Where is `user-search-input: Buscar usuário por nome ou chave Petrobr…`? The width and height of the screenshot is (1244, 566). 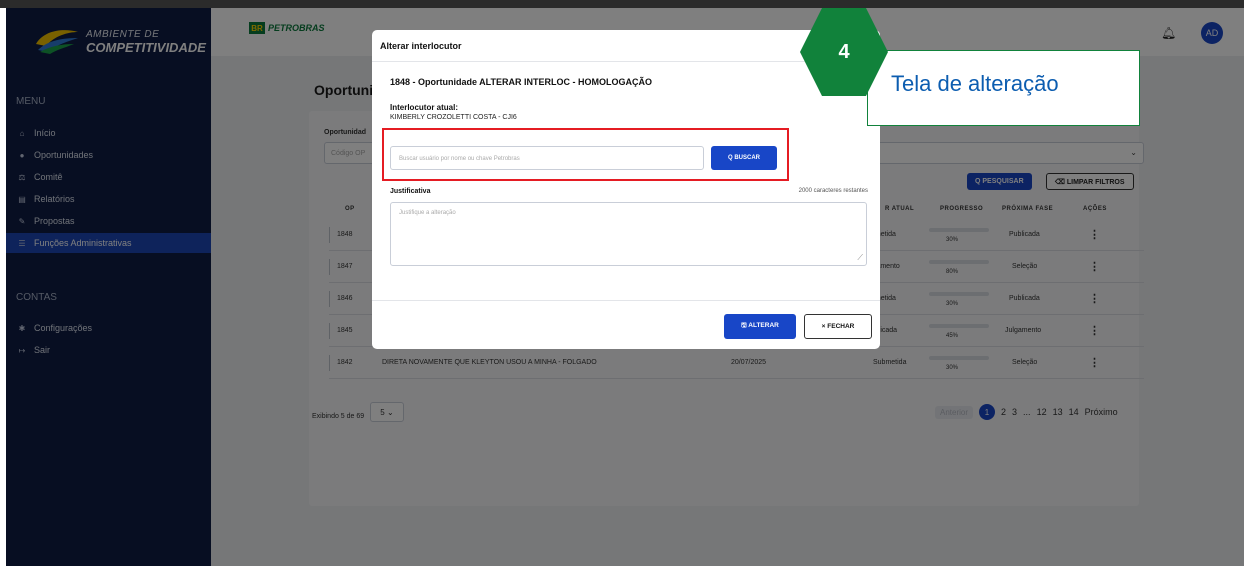
user-search-input: Buscar usuário por nome ou chave Petrobr… is located at coordinates (547, 158).